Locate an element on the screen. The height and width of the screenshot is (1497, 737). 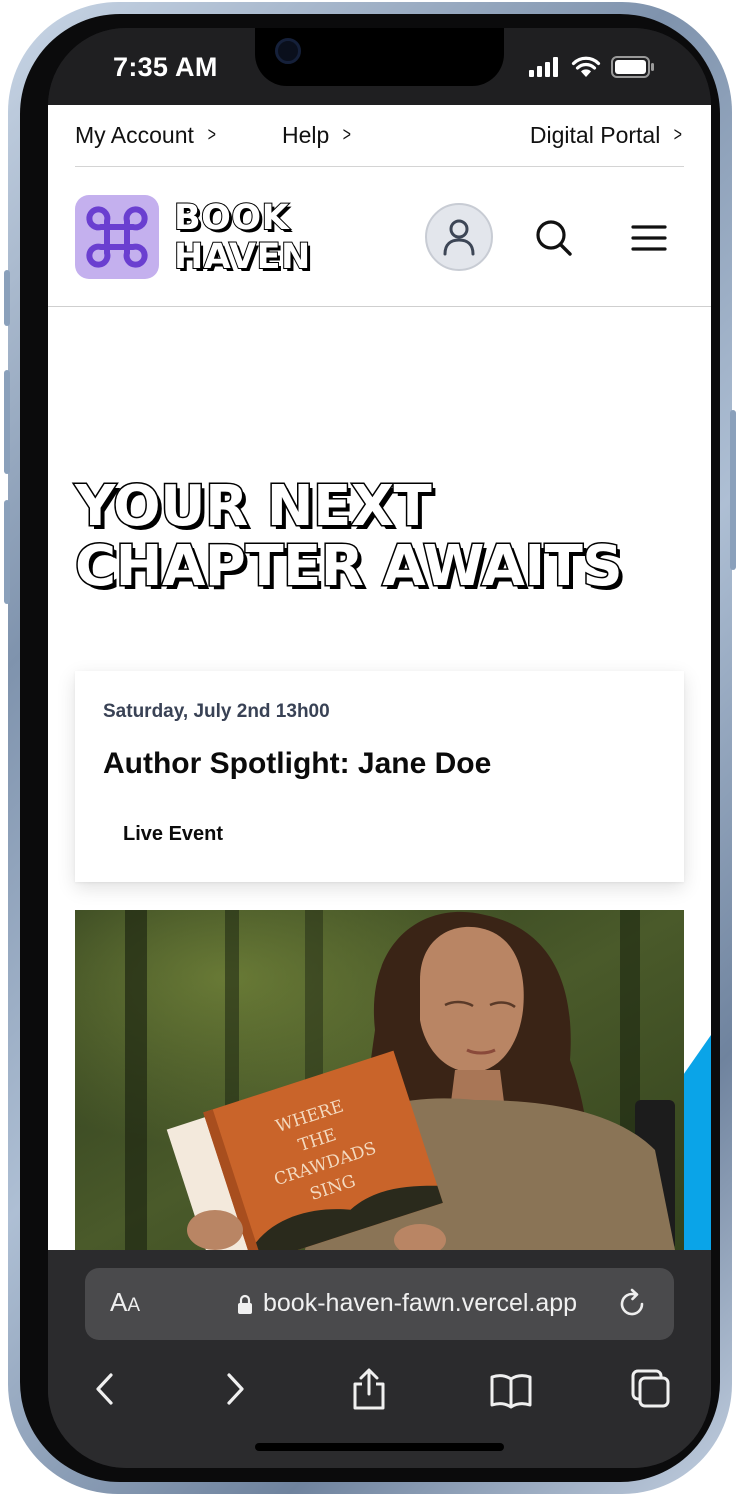
front-camera is located at coordinates (288, 51).